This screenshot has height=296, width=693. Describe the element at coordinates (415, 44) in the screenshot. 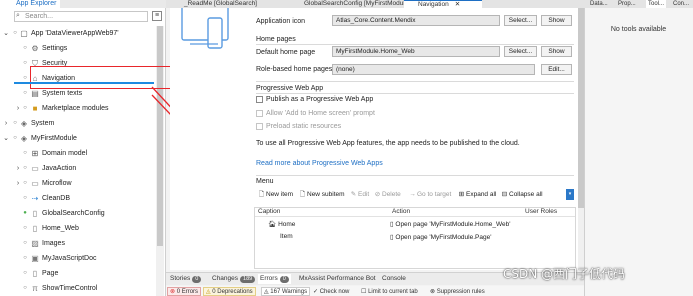

I see `divider` at that location.